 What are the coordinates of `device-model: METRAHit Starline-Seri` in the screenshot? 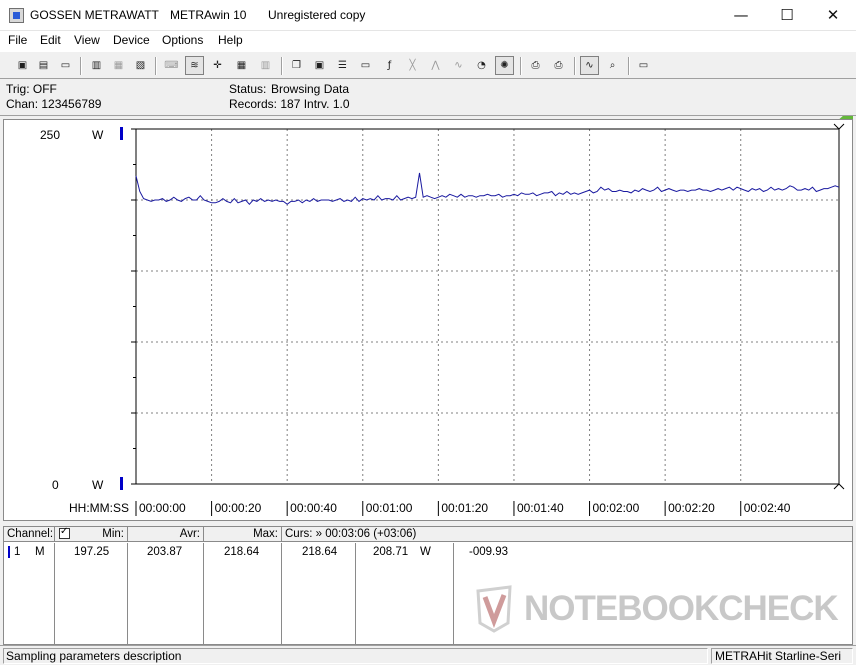 It's located at (782, 656).